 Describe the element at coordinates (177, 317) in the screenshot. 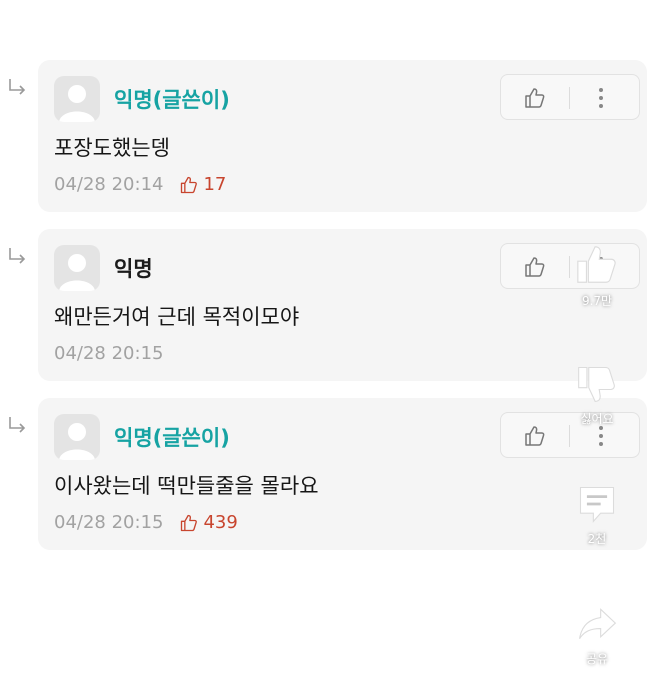

I see `comment-text: 왜만든거여 근데 목적이모야` at that location.